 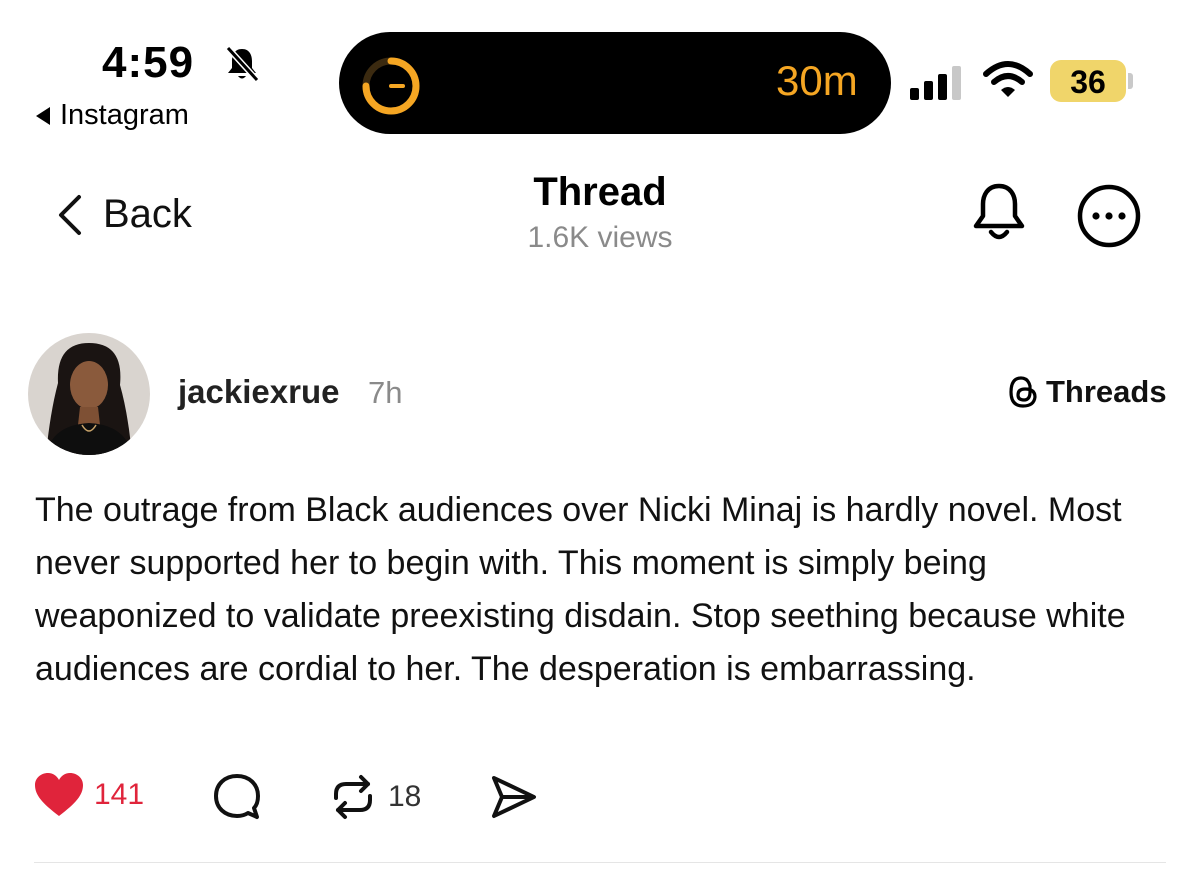 I want to click on avatar-image, so click(x=89, y=394).